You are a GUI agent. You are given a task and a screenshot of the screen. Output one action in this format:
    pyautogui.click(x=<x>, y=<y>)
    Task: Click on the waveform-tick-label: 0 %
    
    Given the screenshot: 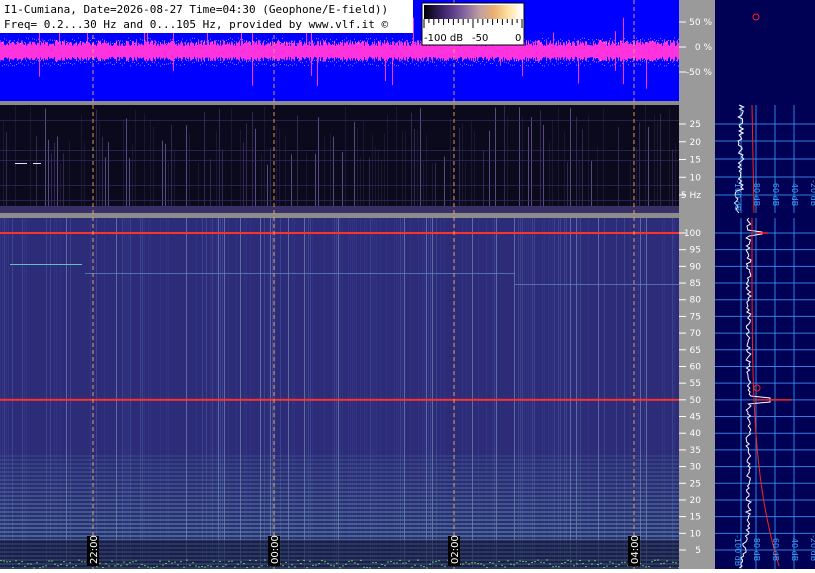 What is the action you would take?
    pyautogui.click(x=704, y=48)
    